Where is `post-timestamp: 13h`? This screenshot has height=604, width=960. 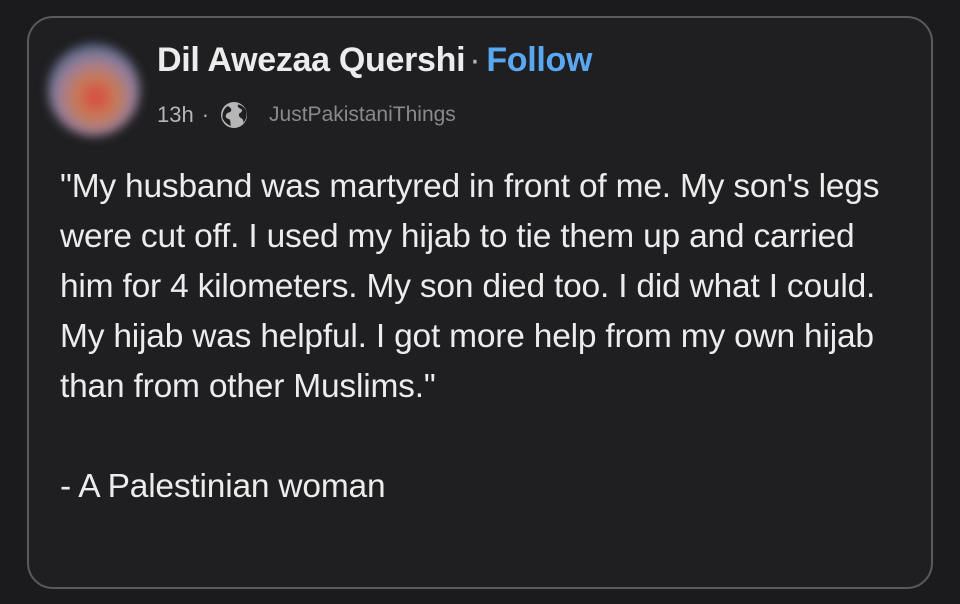
post-timestamp: 13h is located at coordinates (175, 115).